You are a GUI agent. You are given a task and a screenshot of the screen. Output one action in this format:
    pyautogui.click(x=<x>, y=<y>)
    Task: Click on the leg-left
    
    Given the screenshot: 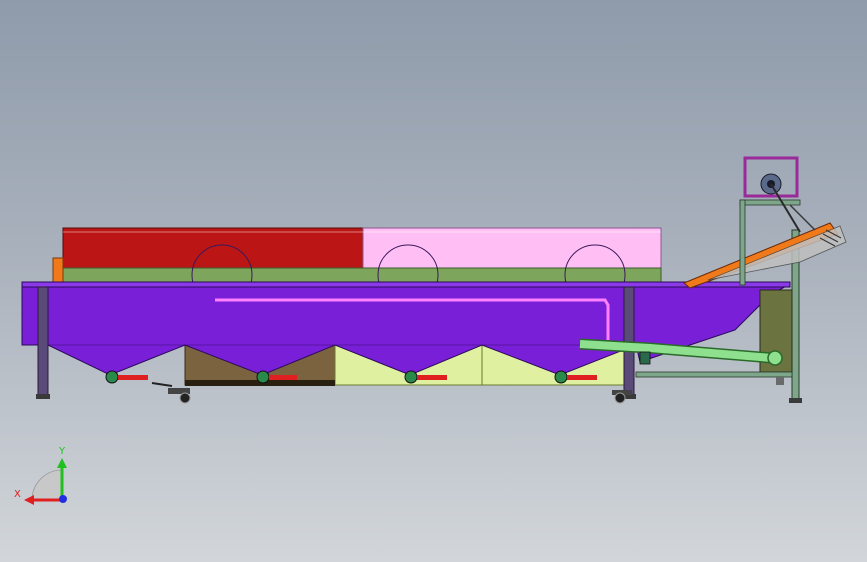 What is the action you would take?
    pyautogui.click(x=43, y=341)
    